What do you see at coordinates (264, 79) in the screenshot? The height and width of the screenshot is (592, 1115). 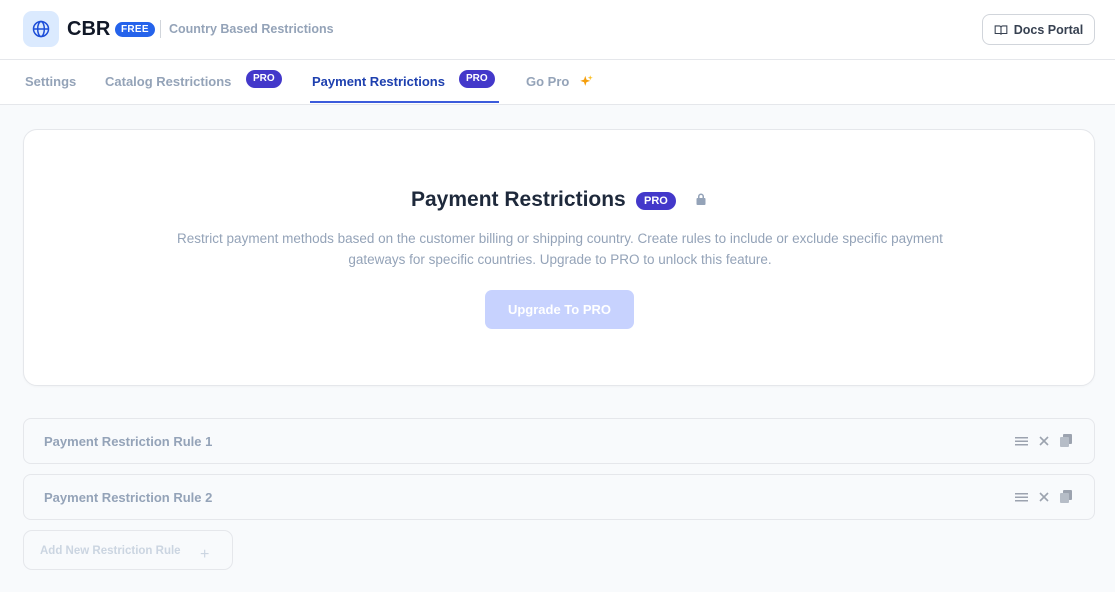 I see `catalog-pro-badge: PRO` at bounding box center [264, 79].